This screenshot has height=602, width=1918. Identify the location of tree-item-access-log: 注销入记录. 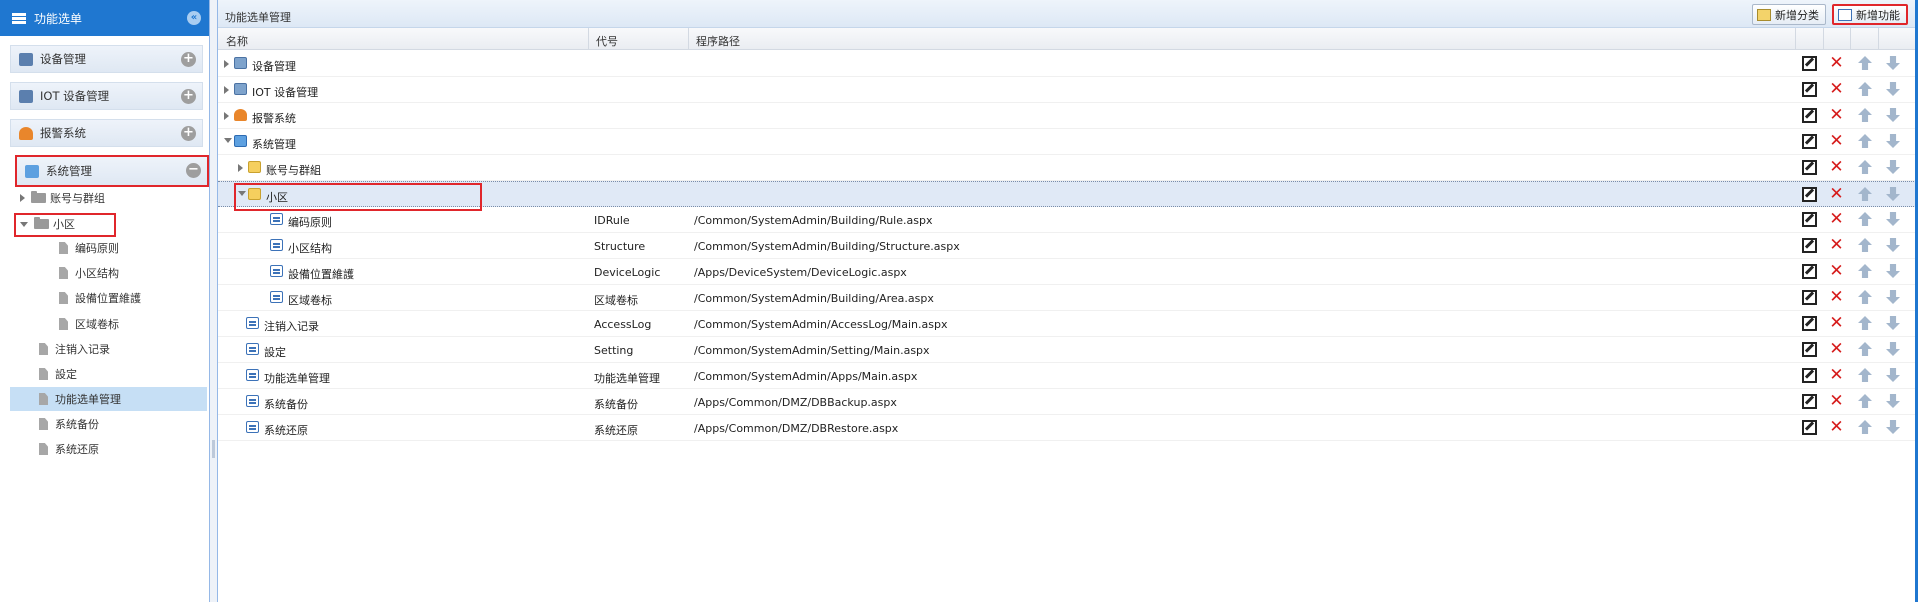
(74, 349).